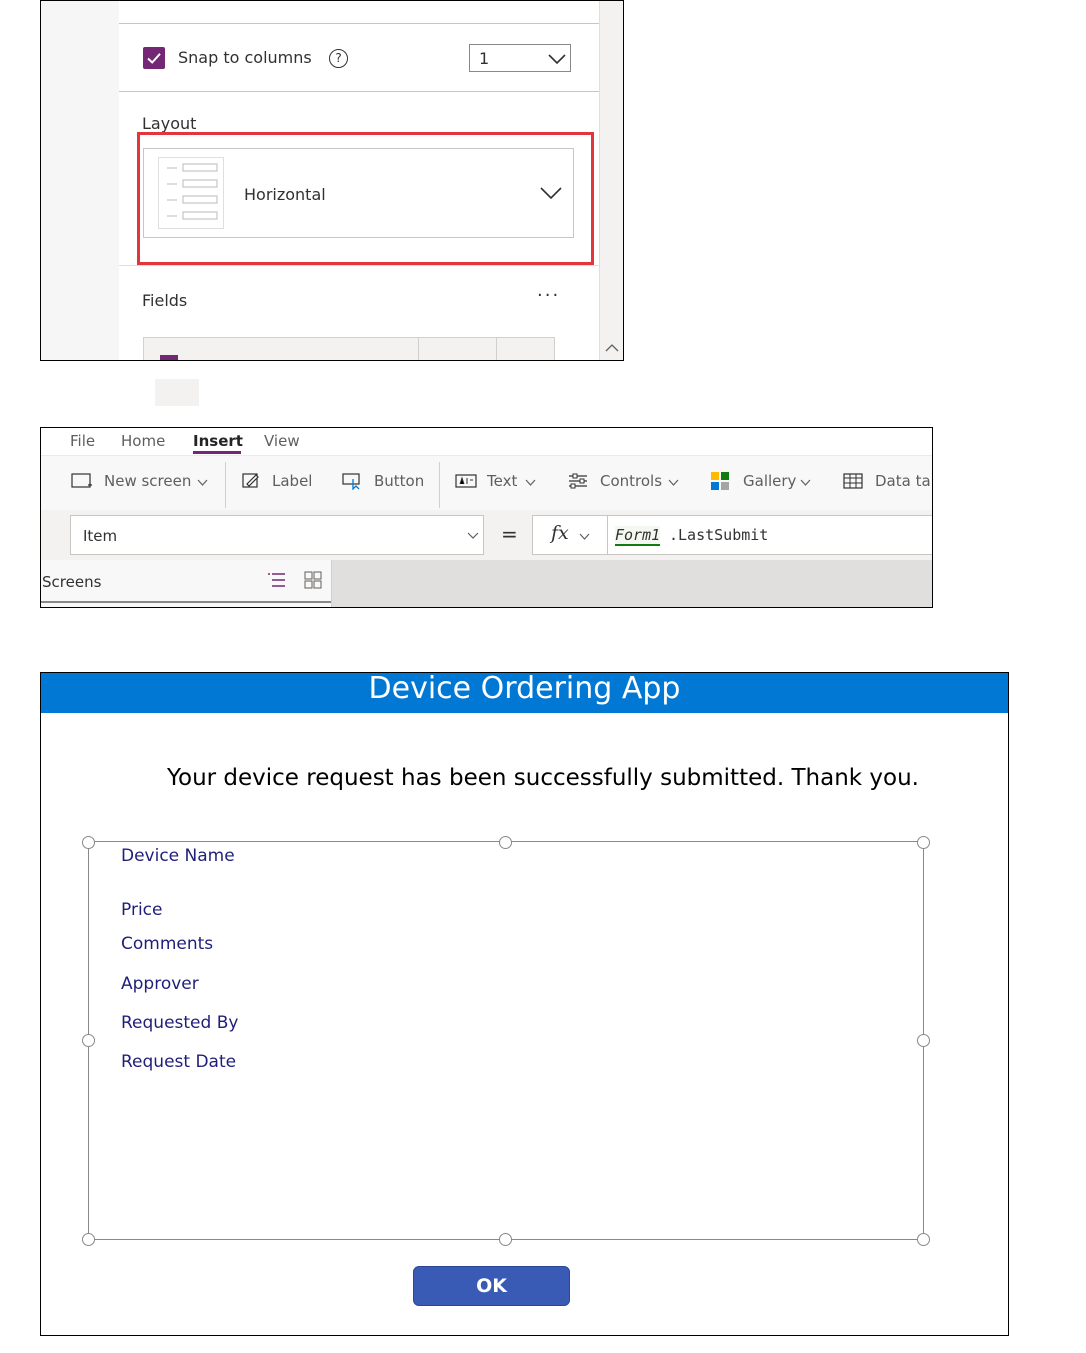 The height and width of the screenshot is (1353, 1086). I want to click on text-input-icon, so click(466, 481).